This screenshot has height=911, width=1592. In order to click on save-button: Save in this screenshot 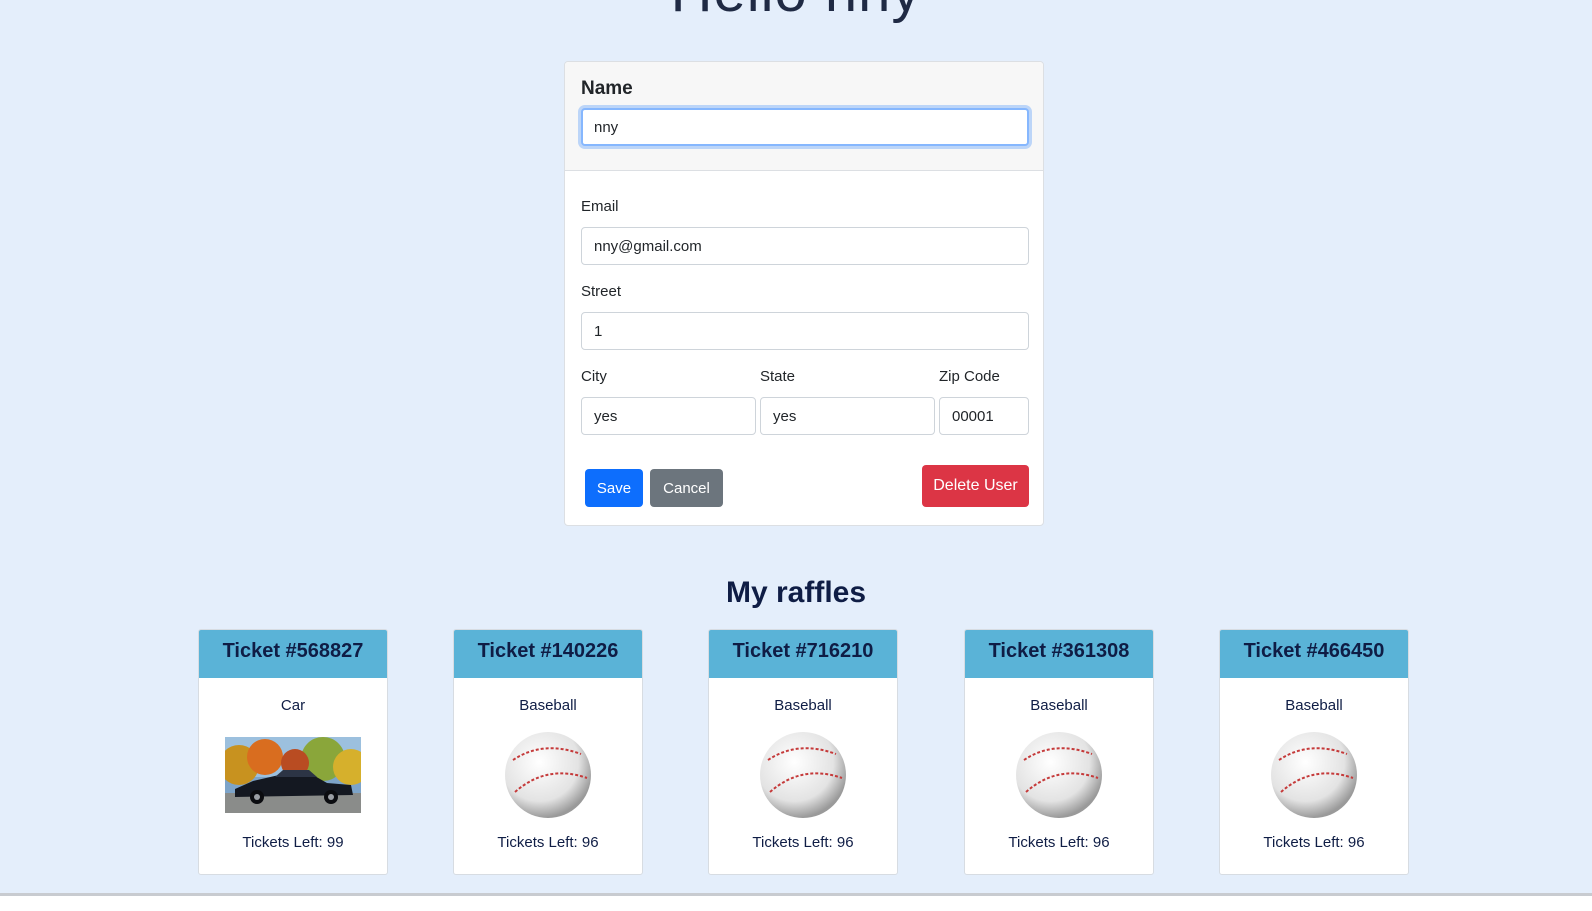, I will do `click(614, 488)`.